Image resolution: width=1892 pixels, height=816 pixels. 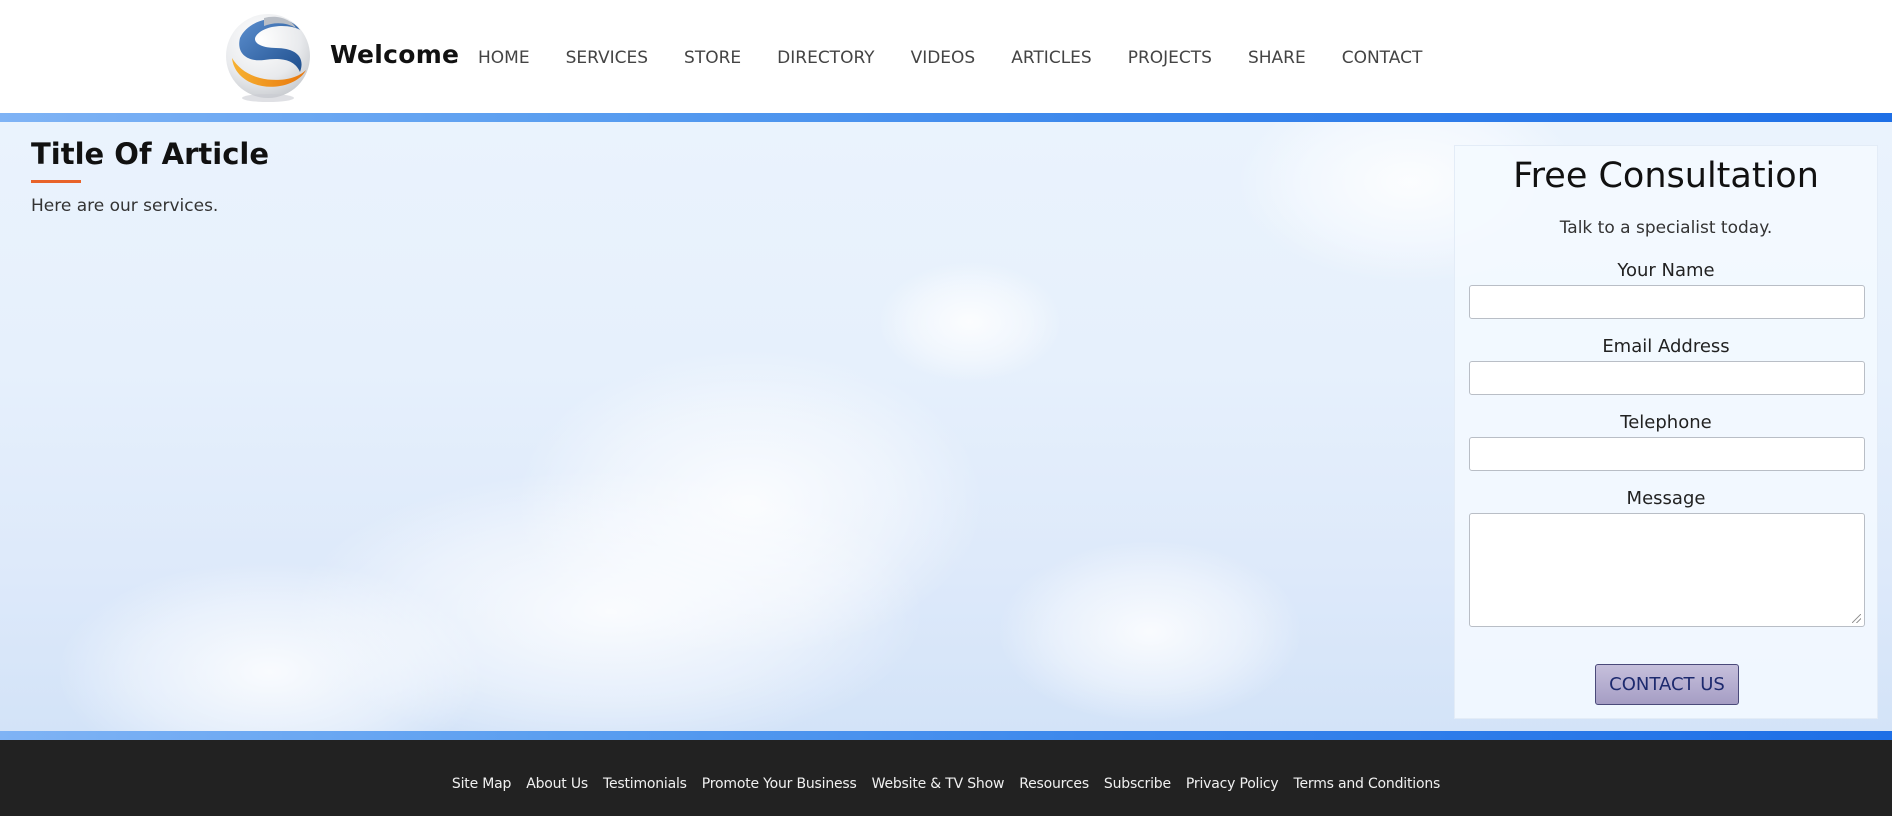 What do you see at coordinates (1137, 784) in the screenshot?
I see `footer-link-subscribe: Subscribe` at bounding box center [1137, 784].